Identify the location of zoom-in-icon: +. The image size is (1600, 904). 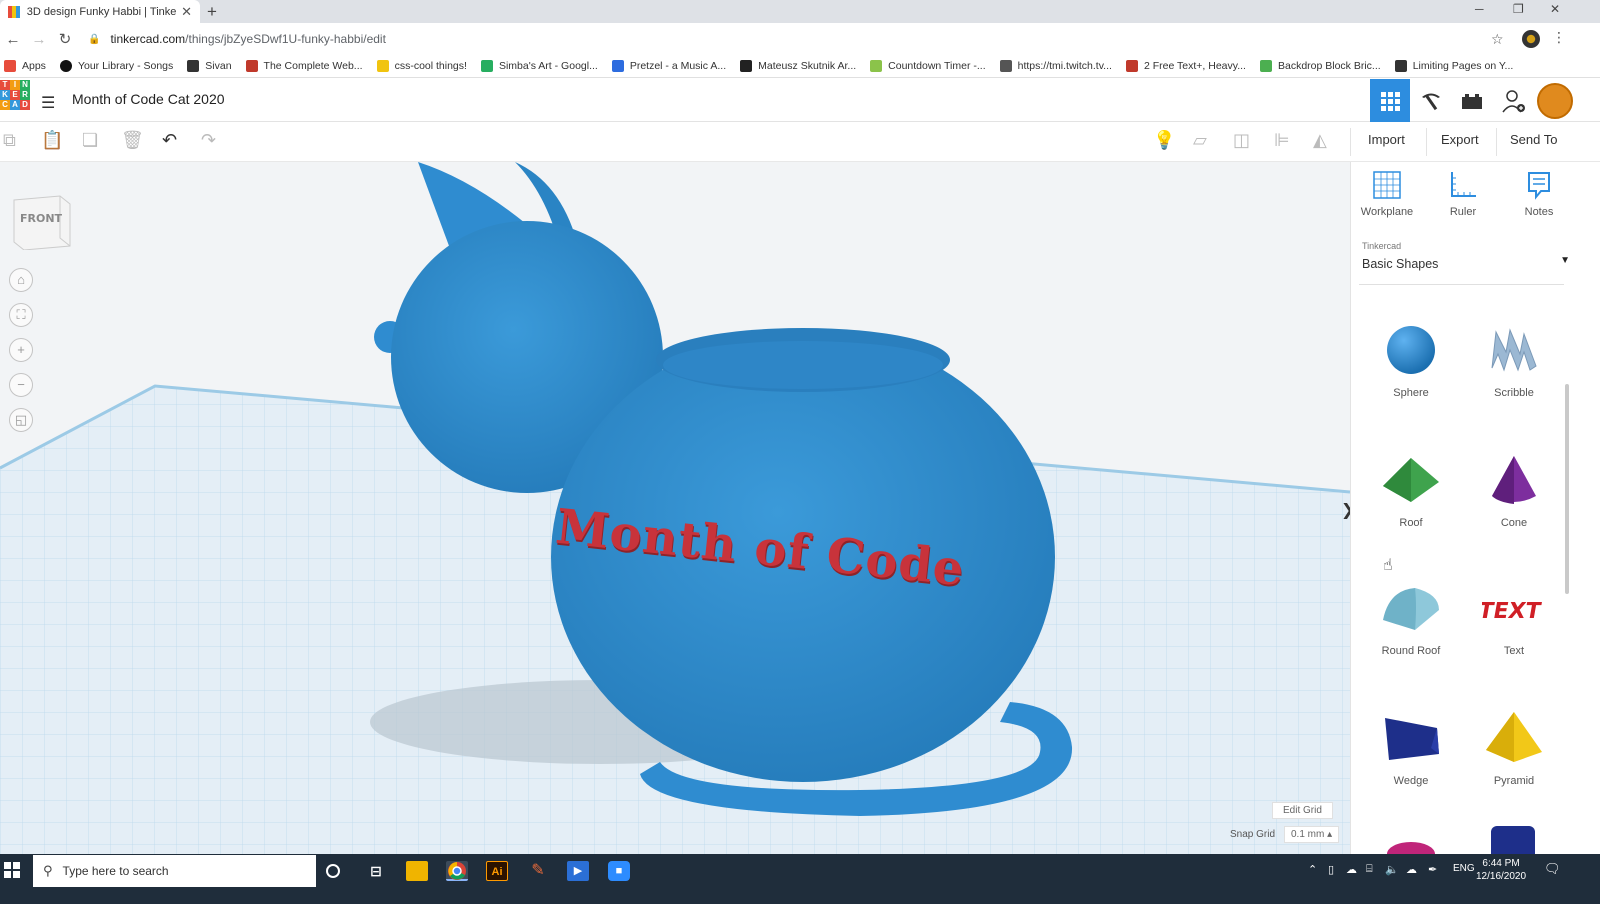
(21, 350).